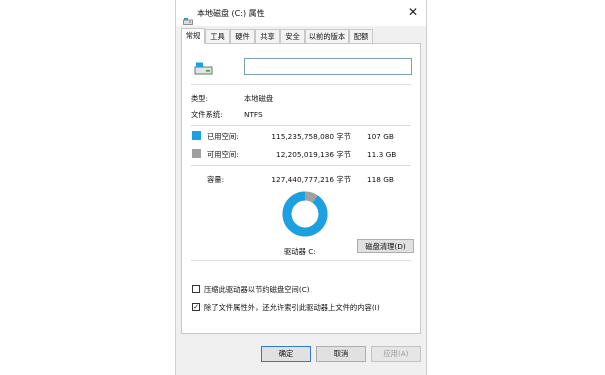  I want to click on drive-letter-label: 驱动器 C:, so click(300, 251).